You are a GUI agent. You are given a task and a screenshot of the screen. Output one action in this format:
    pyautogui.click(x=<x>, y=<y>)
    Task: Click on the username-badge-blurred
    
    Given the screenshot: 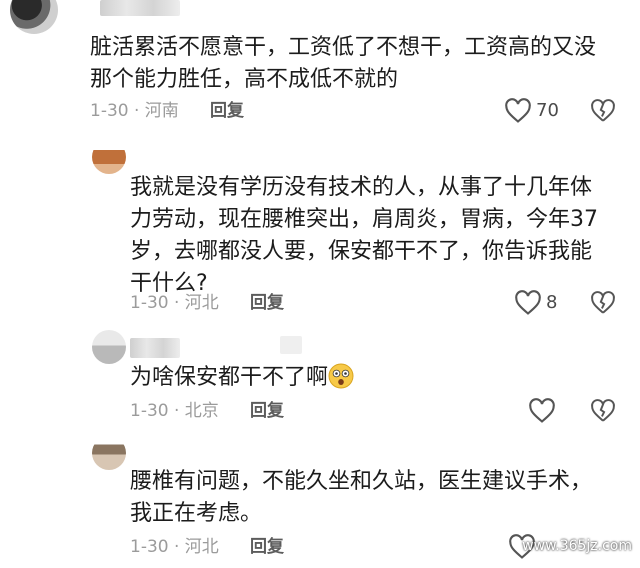 What is the action you would take?
    pyautogui.click(x=291, y=345)
    